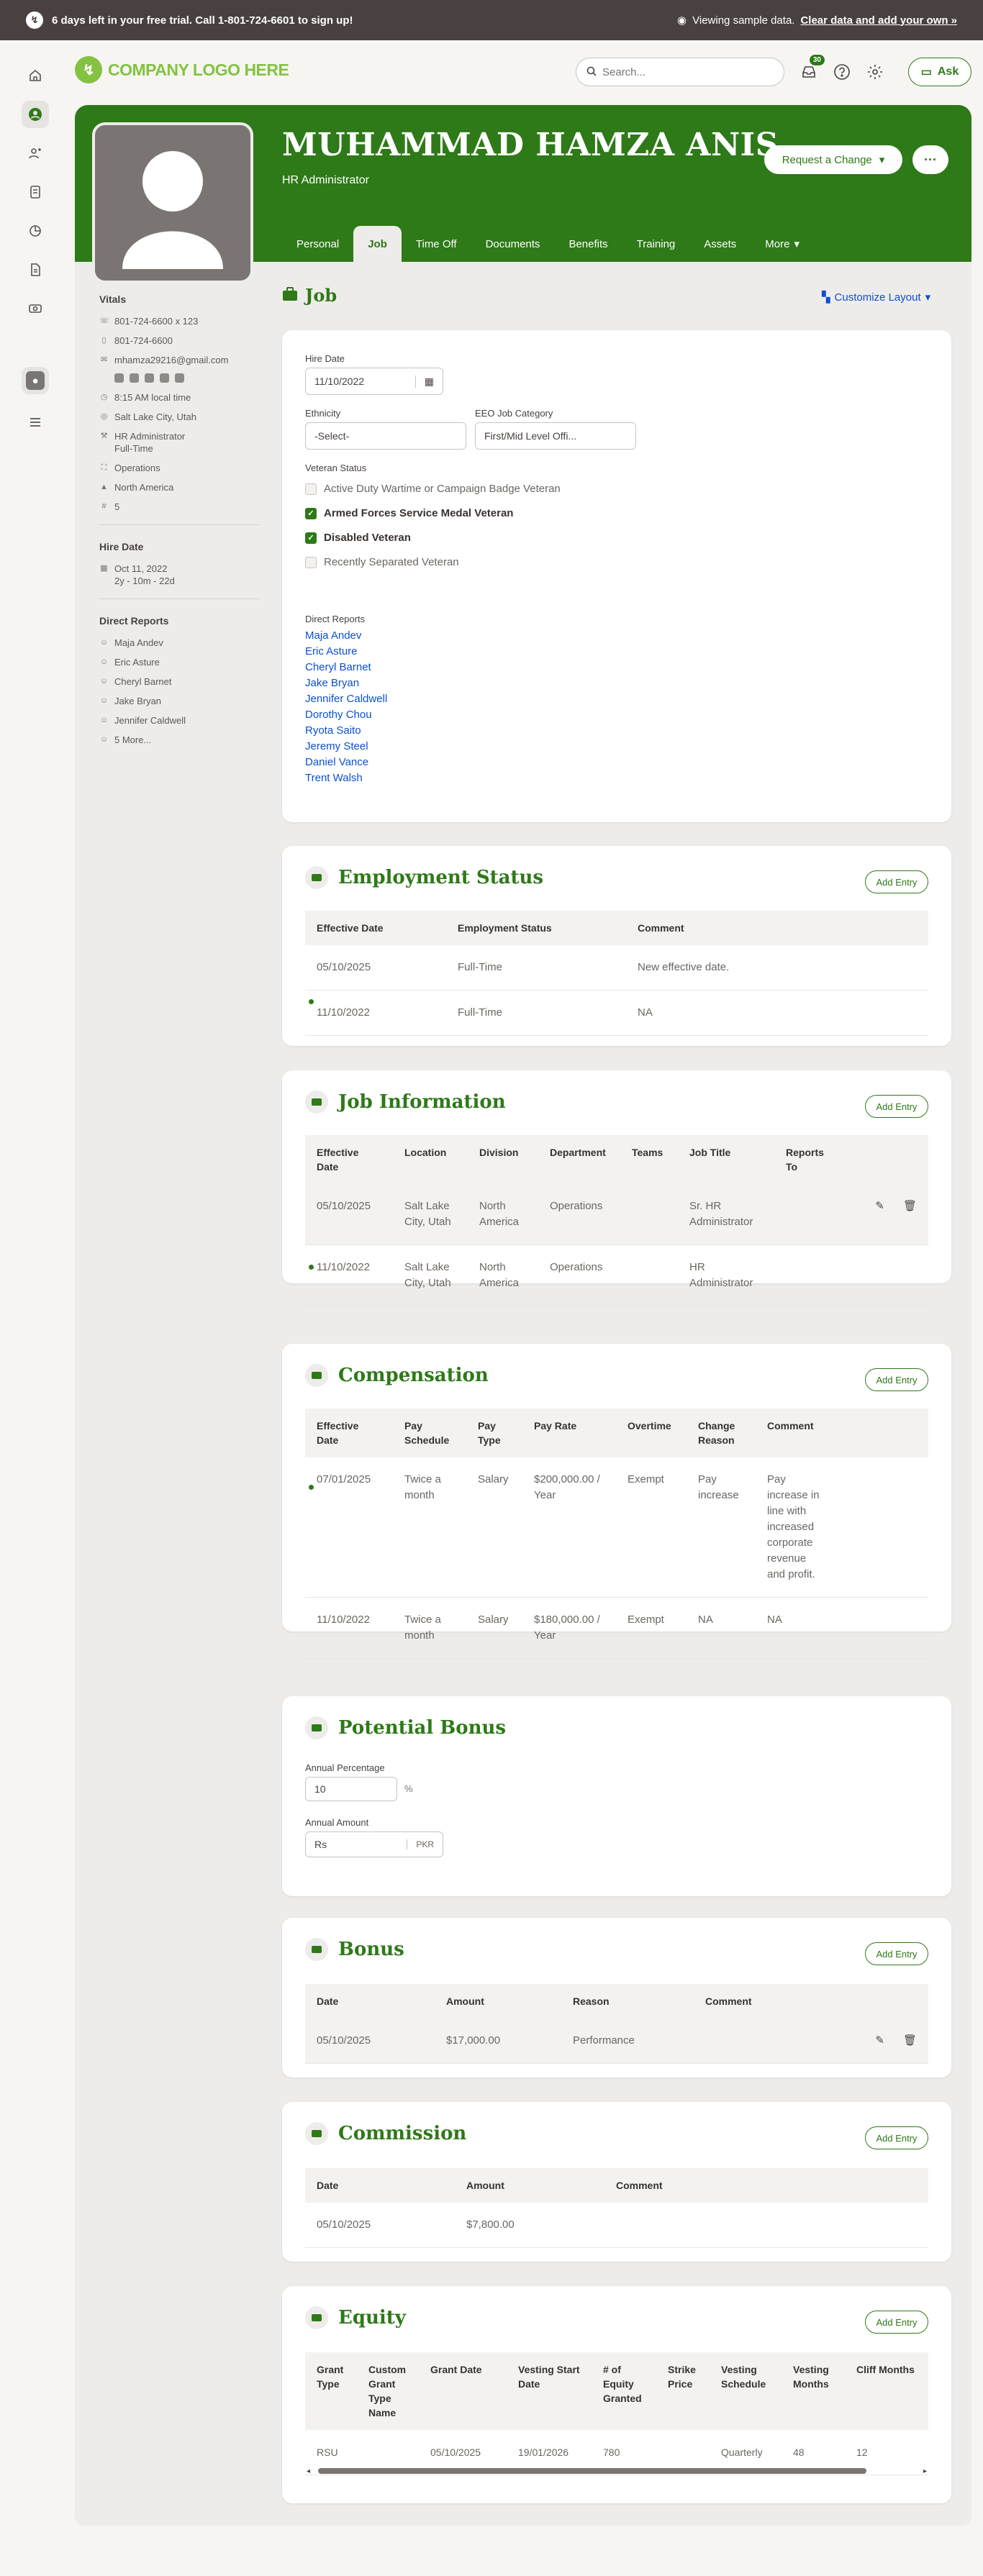 The height and width of the screenshot is (2576, 983). I want to click on mobile-phone: 801-724-6600, so click(143, 340).